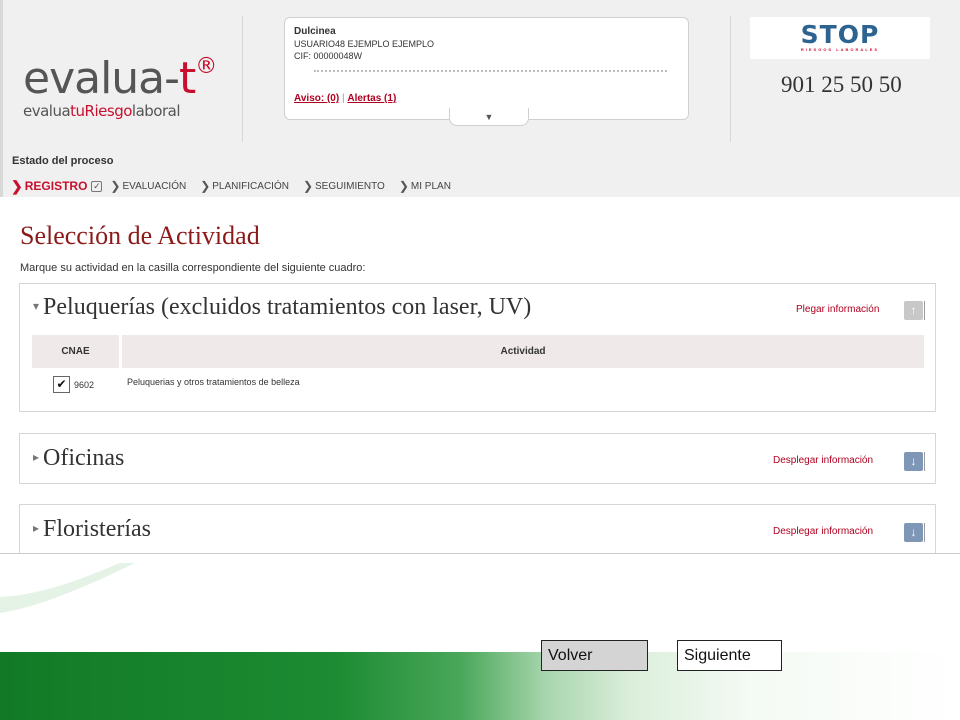 This screenshot has width=960, height=720. Describe the element at coordinates (102, 111) in the screenshot. I see `logo-tagline: evaluatuRiesgolaboral` at that location.